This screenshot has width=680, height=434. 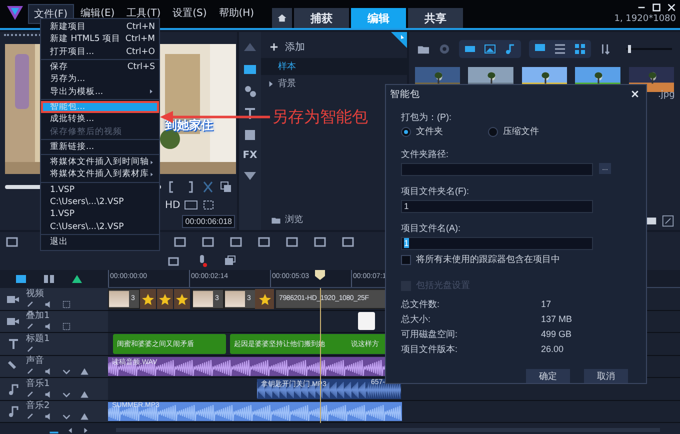 I want to click on stat-label: 项目文件版本:, so click(x=430, y=349).